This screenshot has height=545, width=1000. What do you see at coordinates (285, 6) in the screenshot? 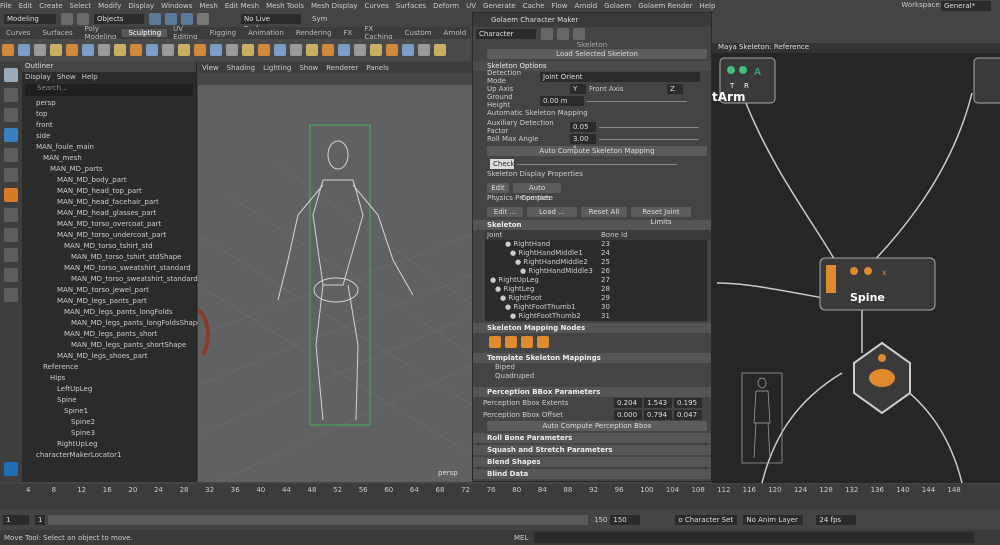
I see `menu-item-mesh-tools: Mesh Tools` at bounding box center [285, 6].